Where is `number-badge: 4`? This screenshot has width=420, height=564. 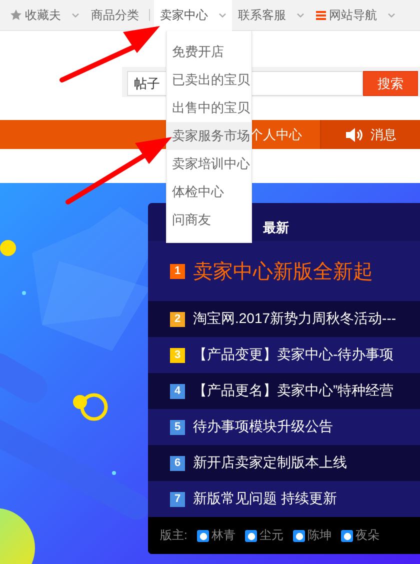
number-badge: 4 is located at coordinates (177, 391).